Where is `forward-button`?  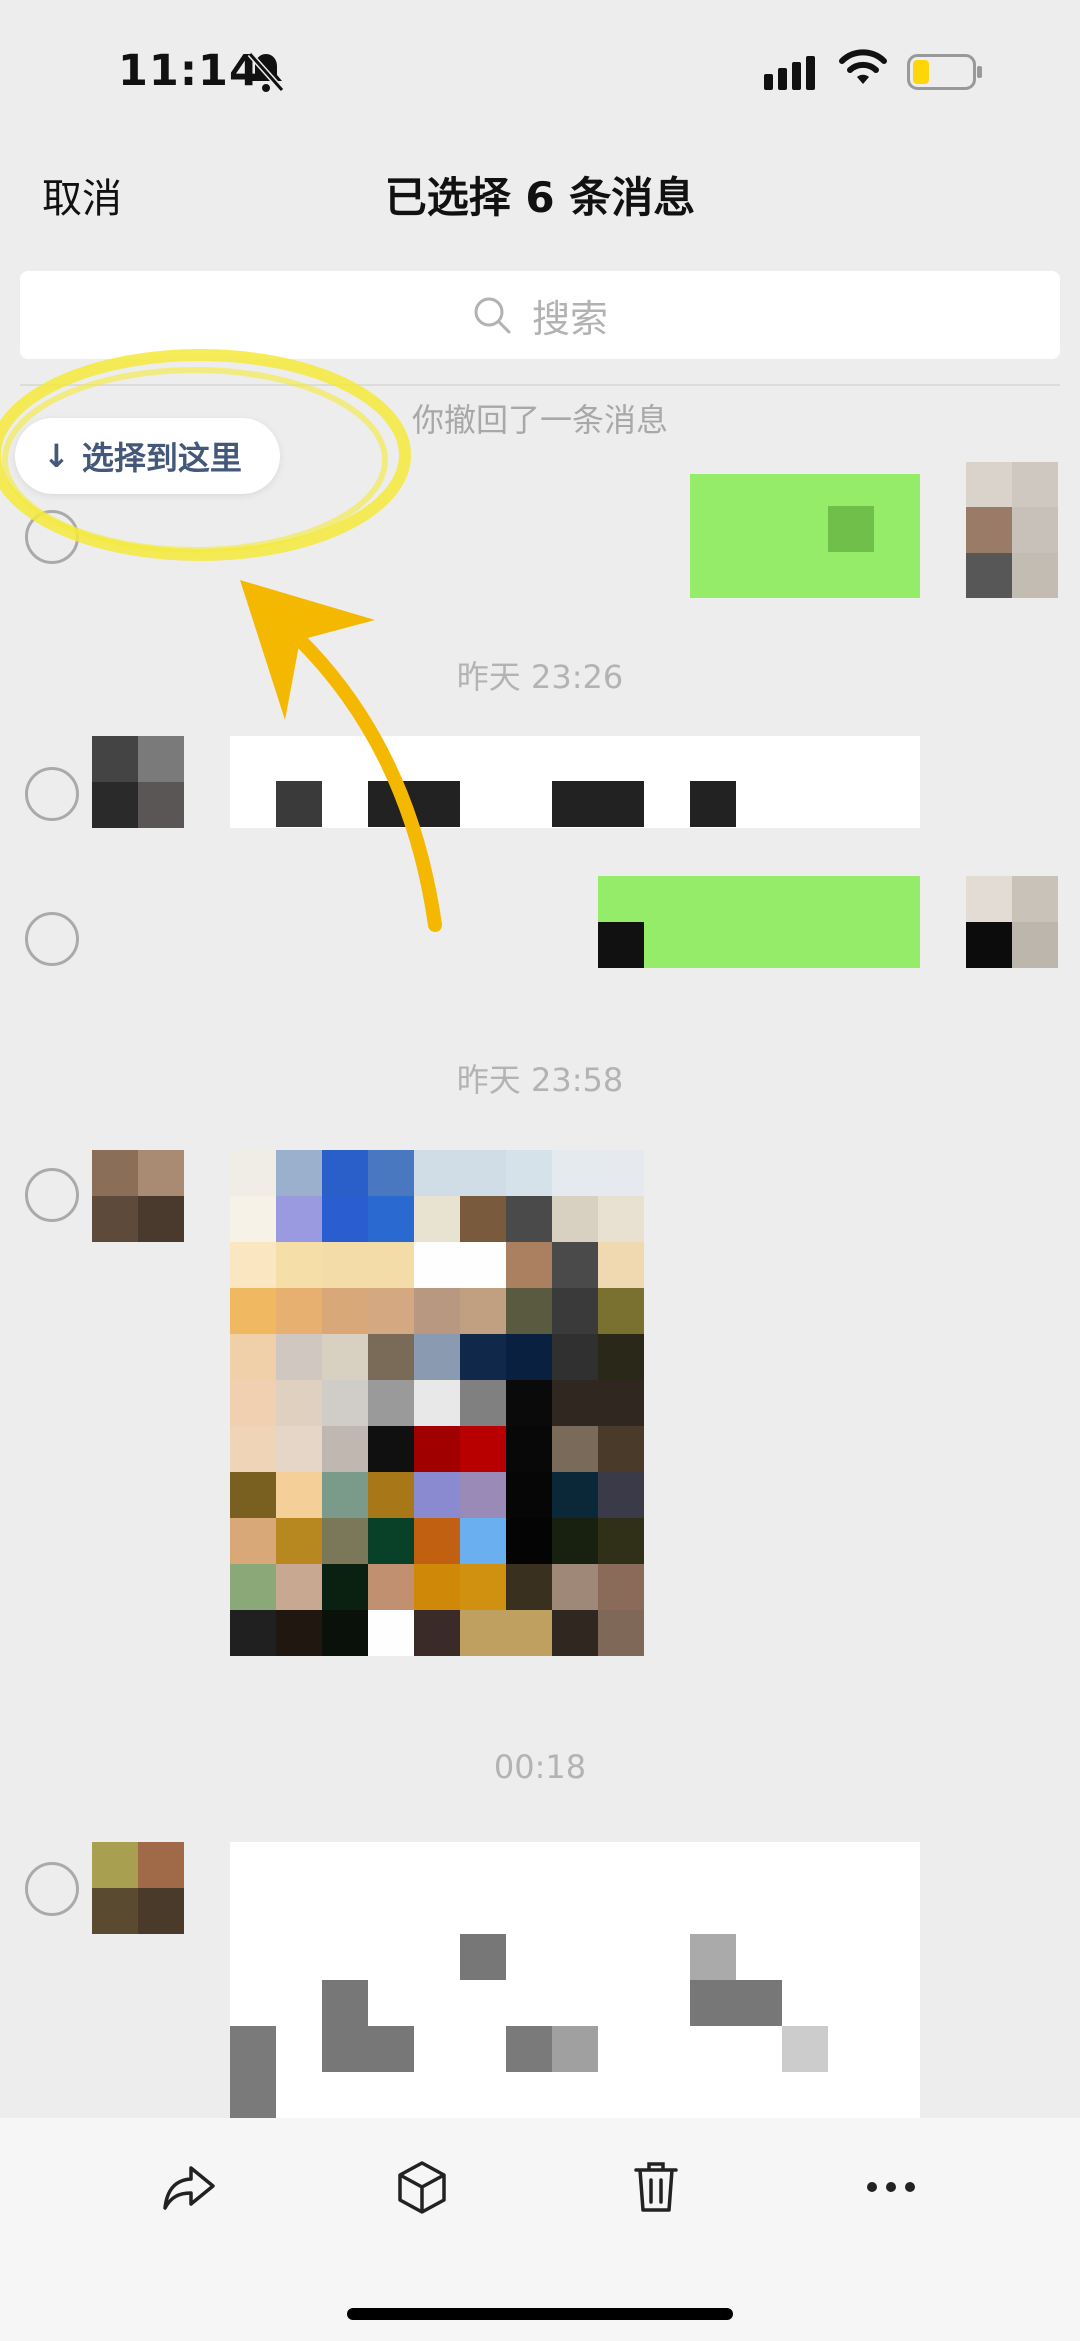
forward-button is located at coordinates (189, 2187).